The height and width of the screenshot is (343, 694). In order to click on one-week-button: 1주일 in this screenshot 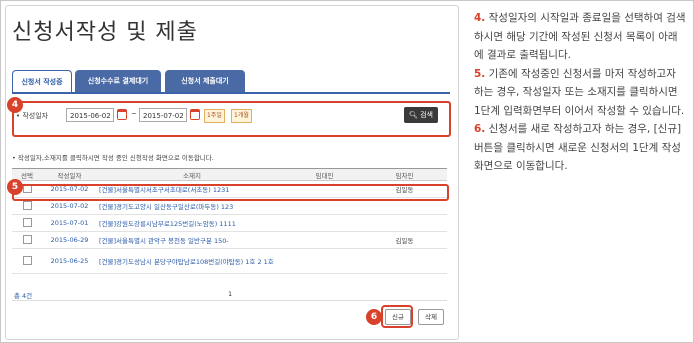, I will do `click(214, 116)`.